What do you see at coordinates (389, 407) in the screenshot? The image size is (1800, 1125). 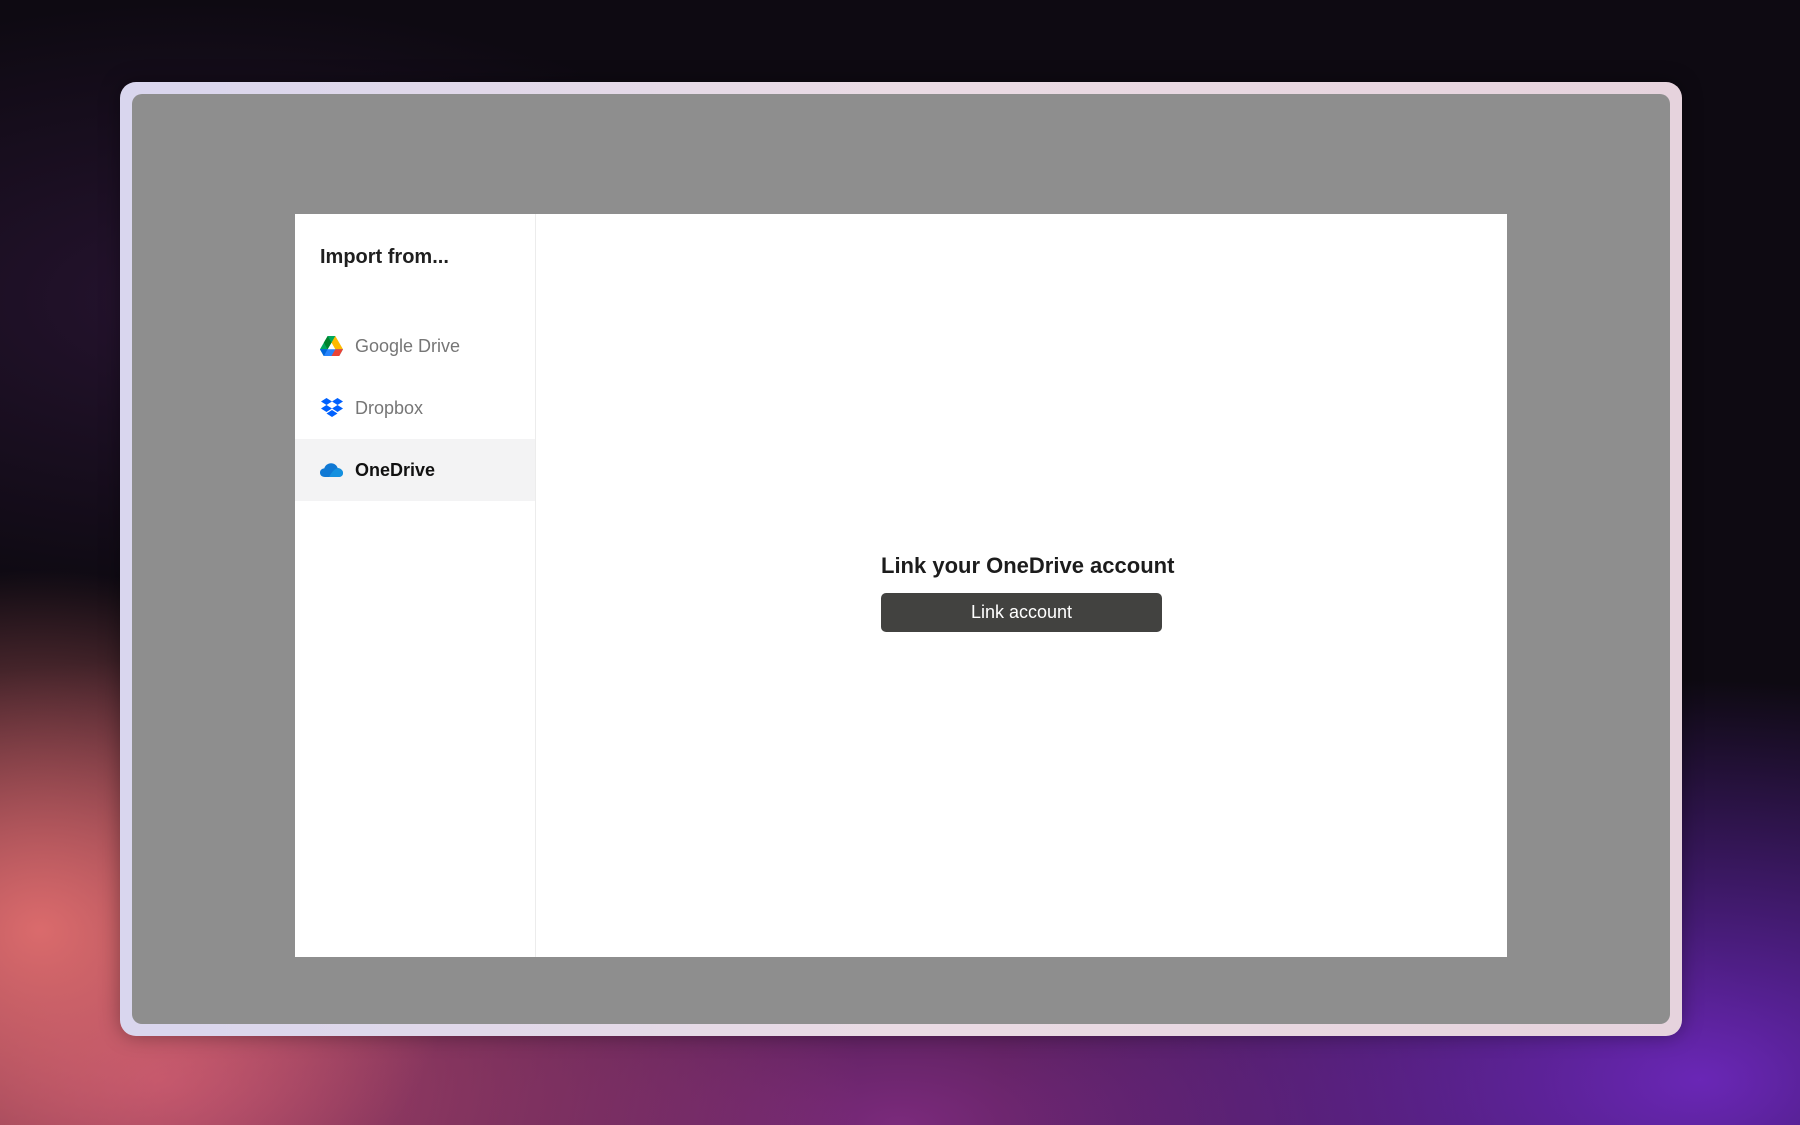 I see `sidebar-item-label: Dropbox` at bounding box center [389, 407].